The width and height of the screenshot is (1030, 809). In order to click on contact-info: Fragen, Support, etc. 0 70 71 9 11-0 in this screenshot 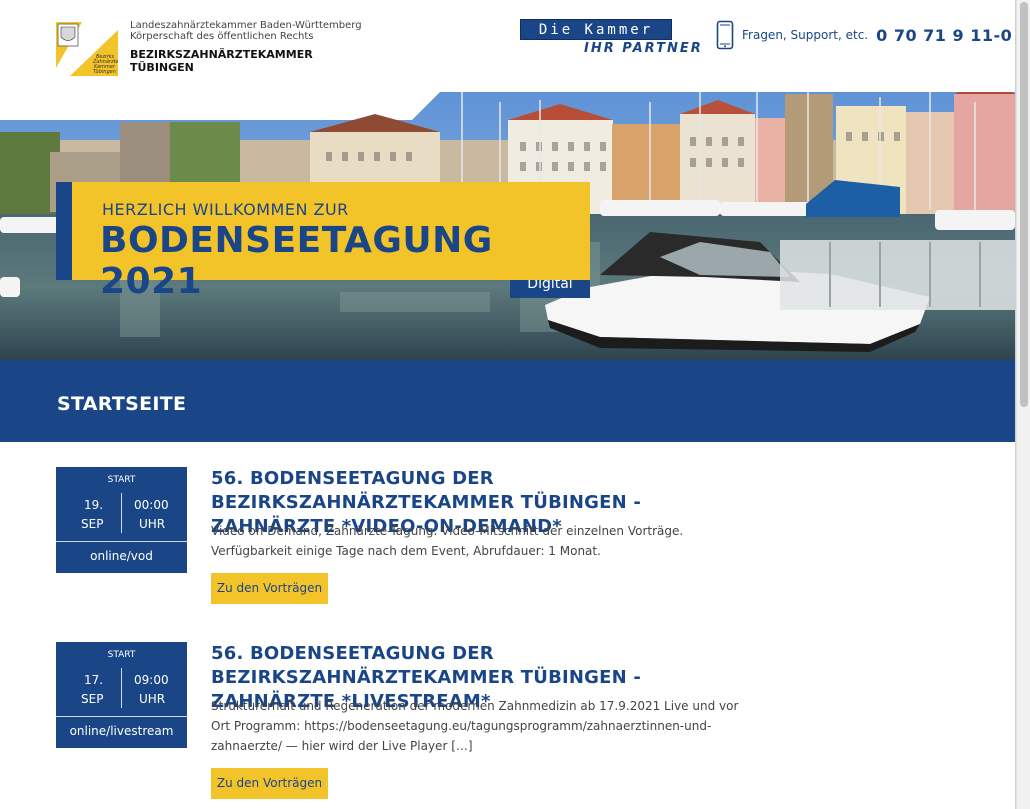, I will do `click(864, 35)`.